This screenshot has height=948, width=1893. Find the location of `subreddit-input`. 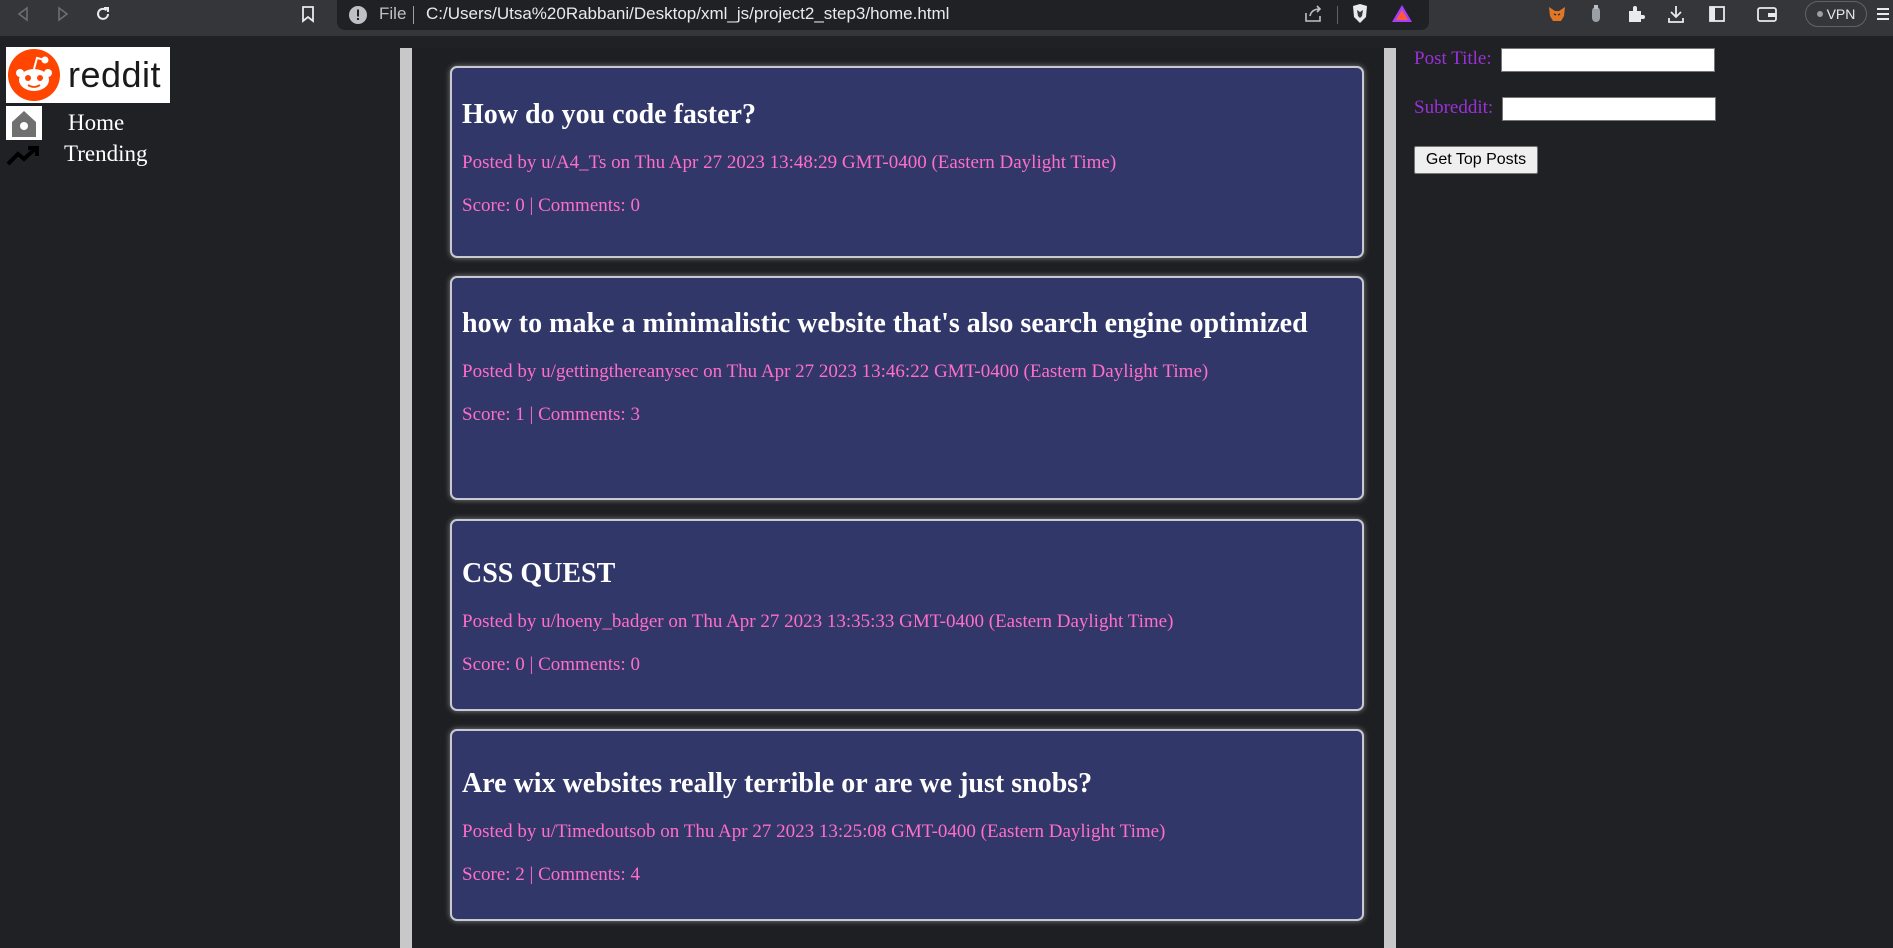

subreddit-input is located at coordinates (1609, 109).